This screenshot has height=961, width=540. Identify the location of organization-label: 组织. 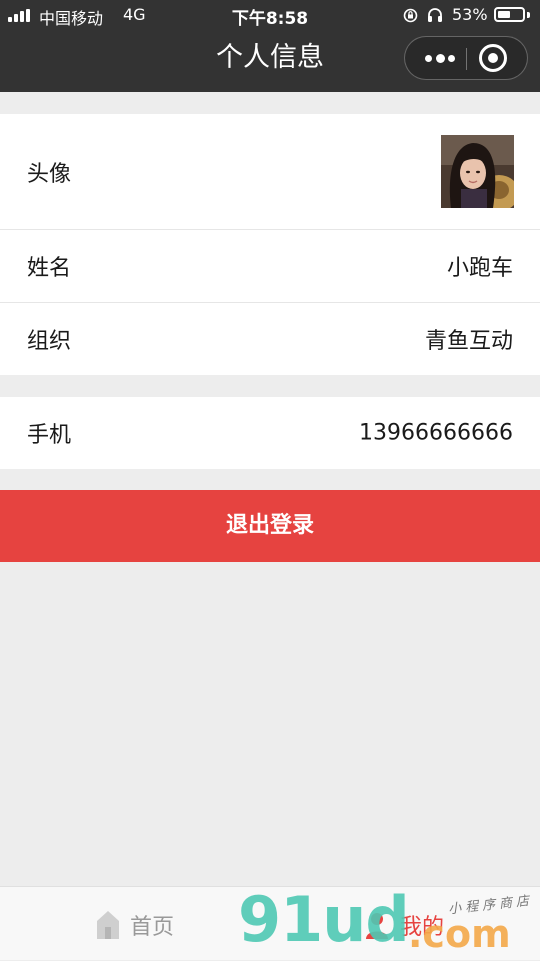
(49, 341).